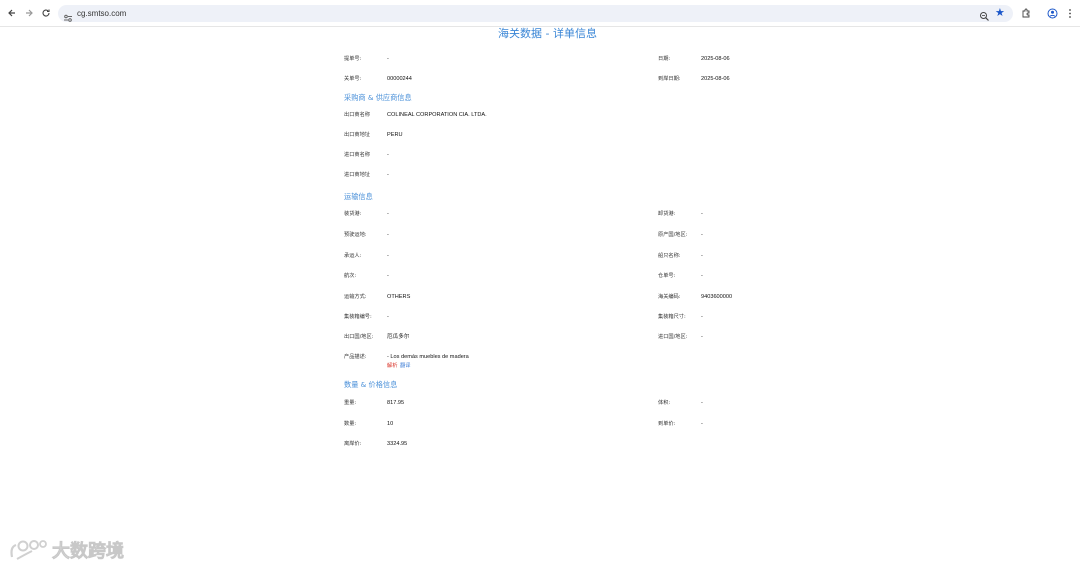  I want to click on transport-mode-value: OTHERS, so click(399, 297).